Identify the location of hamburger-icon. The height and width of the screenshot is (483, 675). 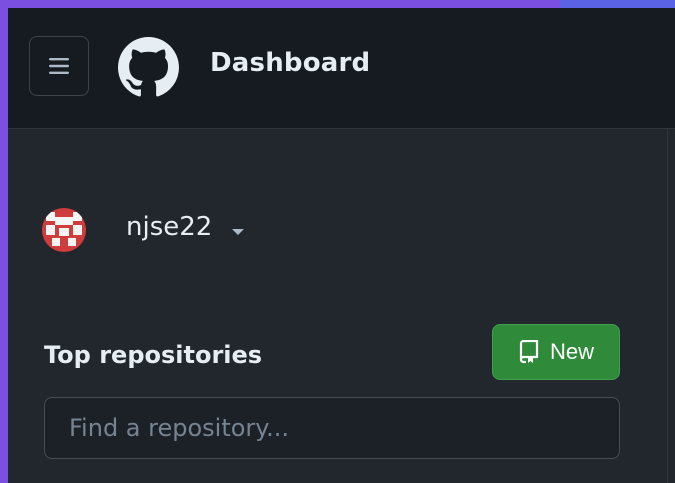
(59, 66).